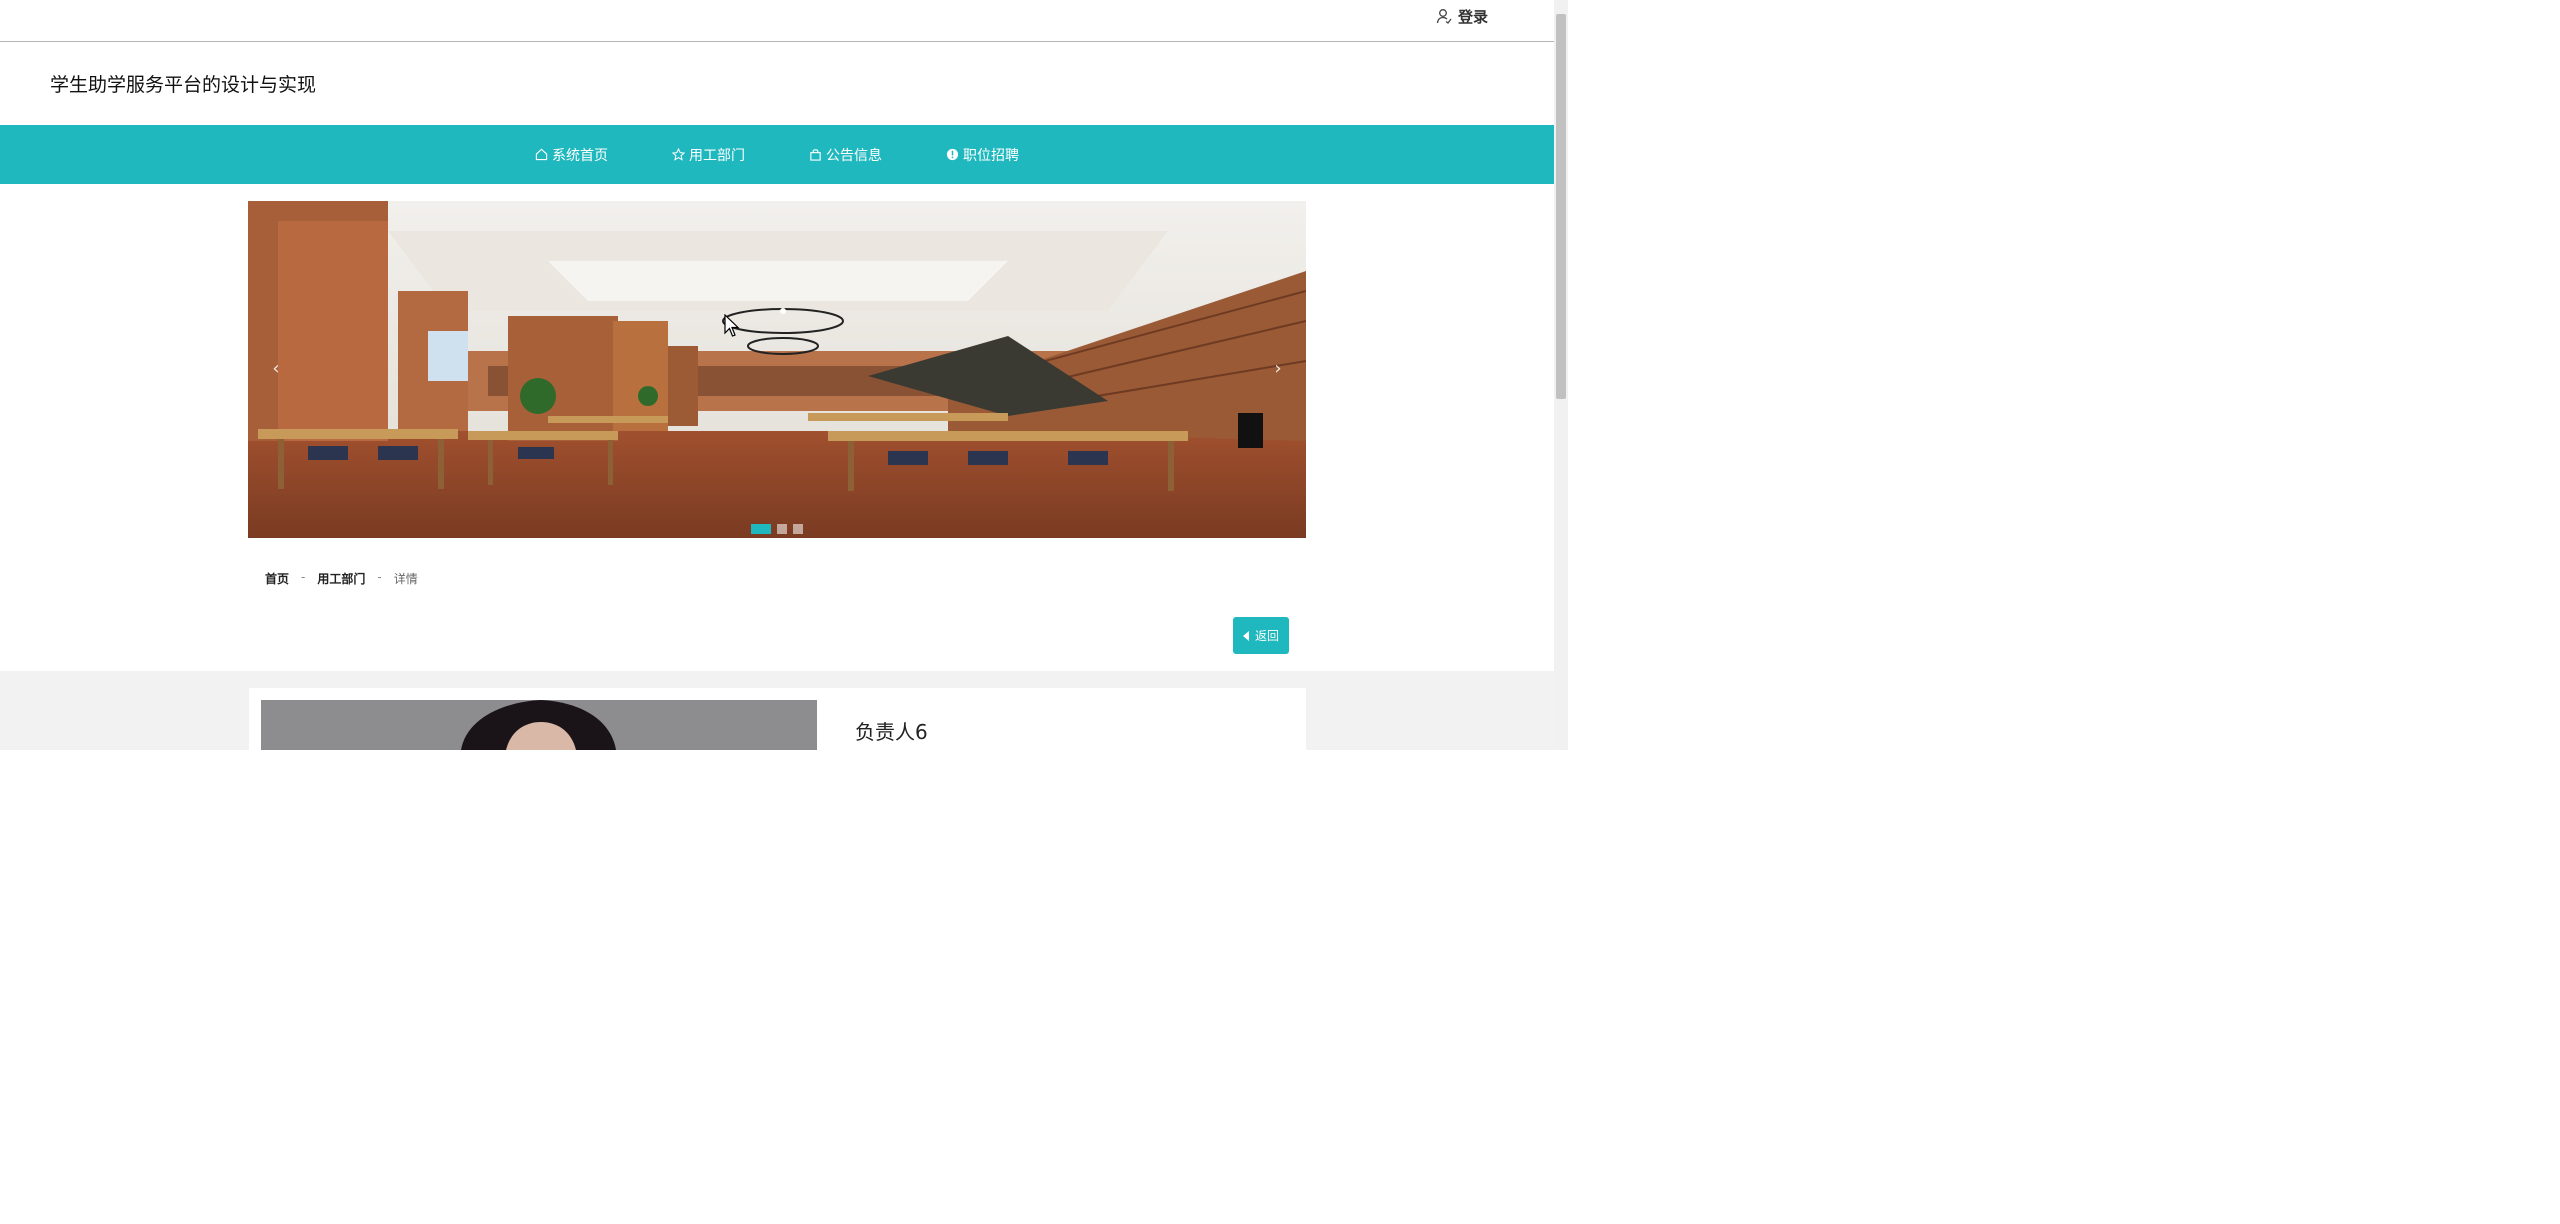 This screenshot has height=1224, width=2560. I want to click on nav-item-notices: 公告信息, so click(845, 154).